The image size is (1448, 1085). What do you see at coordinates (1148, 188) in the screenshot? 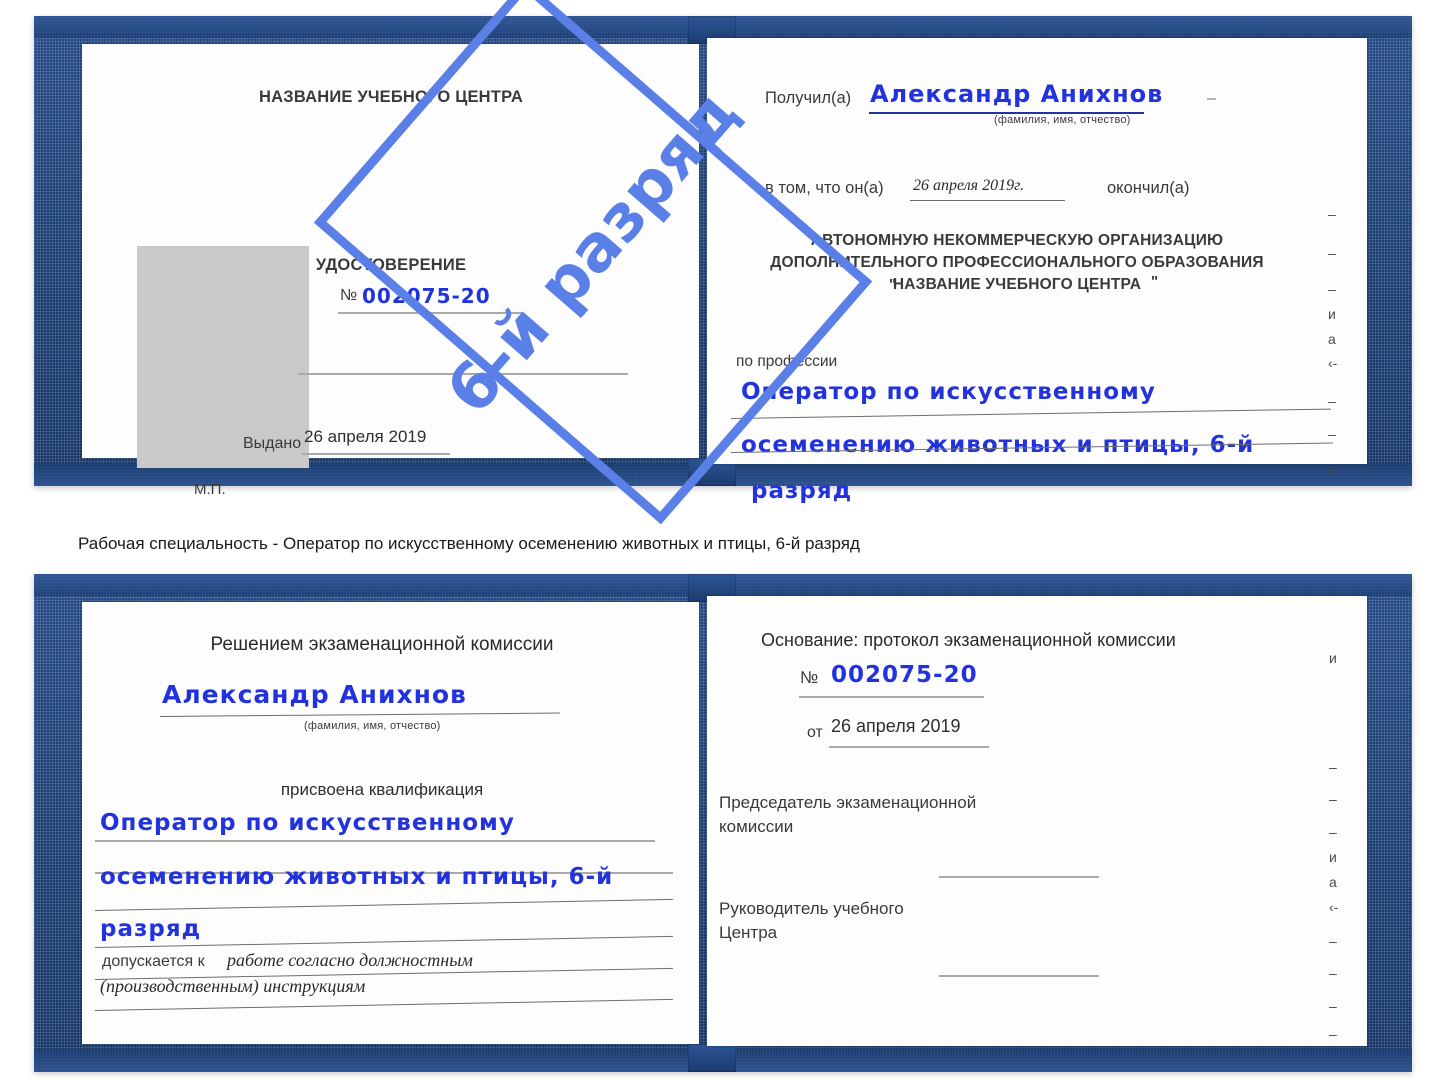
I see `finished-label: окончил(а)` at bounding box center [1148, 188].